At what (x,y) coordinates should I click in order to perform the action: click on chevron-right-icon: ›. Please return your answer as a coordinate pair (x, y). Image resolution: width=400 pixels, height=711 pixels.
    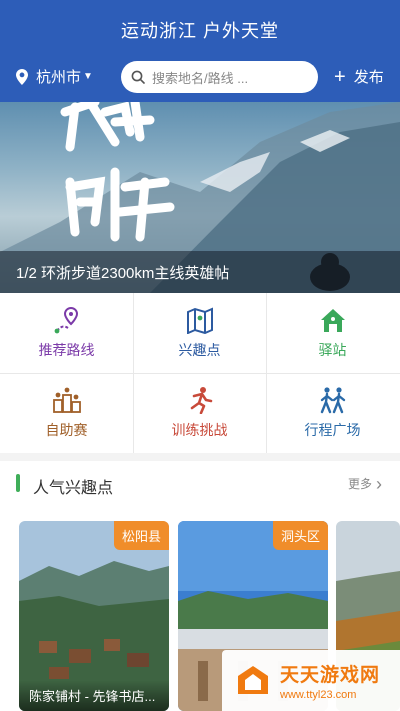
    Looking at the image, I should click on (379, 483).